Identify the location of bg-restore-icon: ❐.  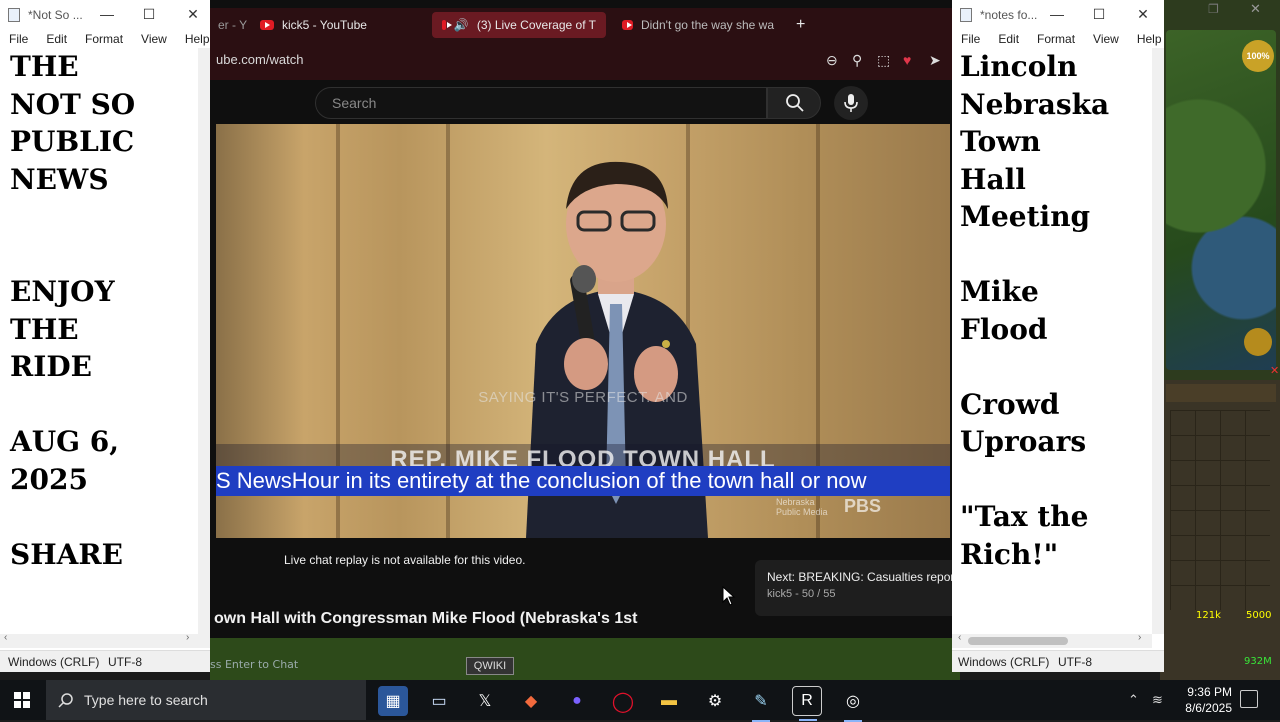
(1213, 9).